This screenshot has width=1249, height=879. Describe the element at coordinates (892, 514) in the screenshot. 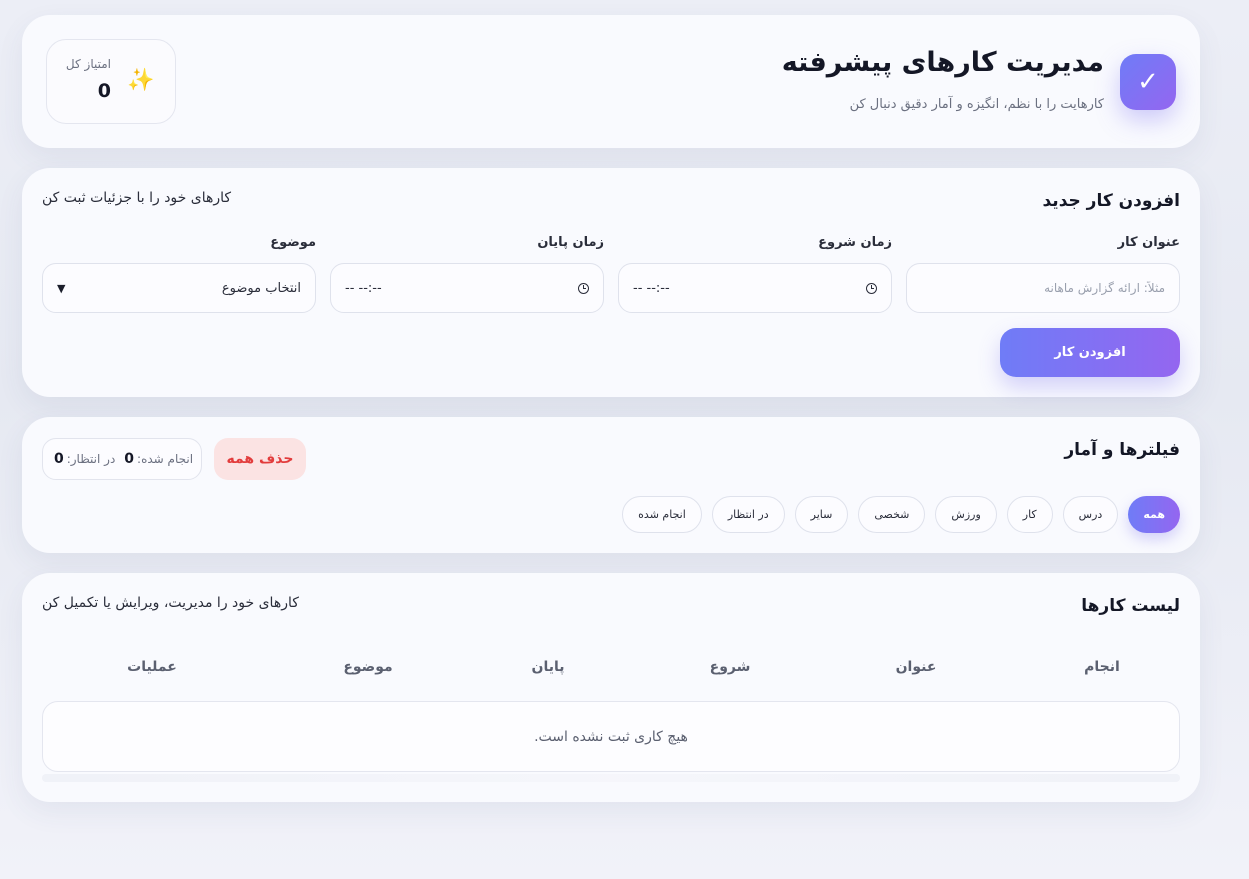

I see `filter-chip-personal: شخصی` at that location.